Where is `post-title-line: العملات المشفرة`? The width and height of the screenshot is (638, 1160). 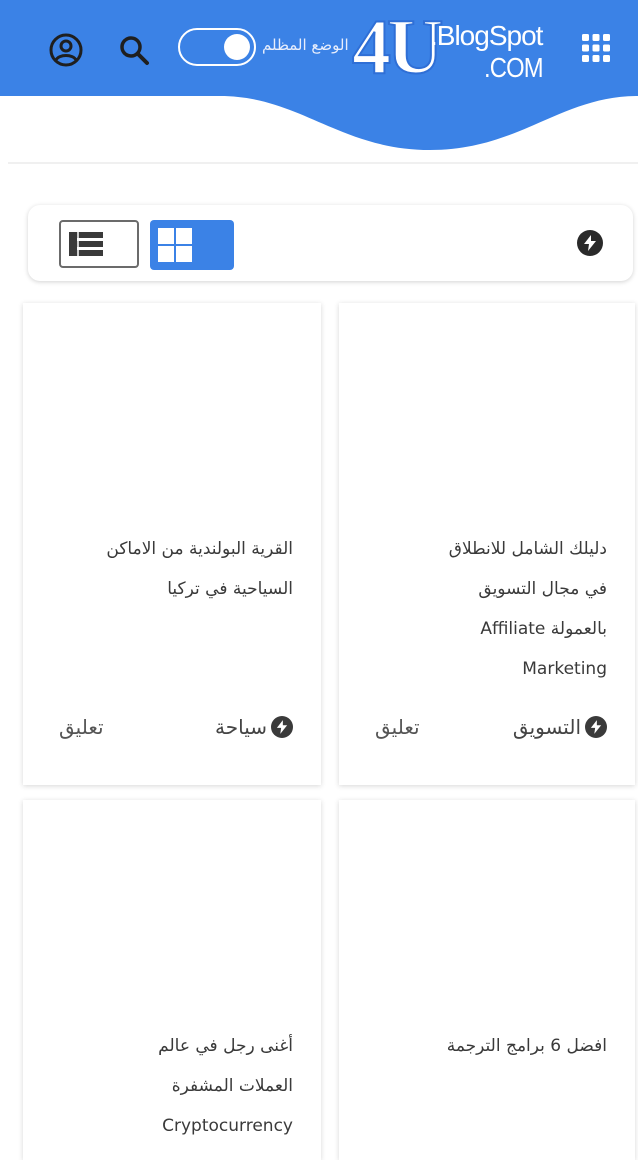 post-title-line: العملات المشفرة is located at coordinates (232, 1086).